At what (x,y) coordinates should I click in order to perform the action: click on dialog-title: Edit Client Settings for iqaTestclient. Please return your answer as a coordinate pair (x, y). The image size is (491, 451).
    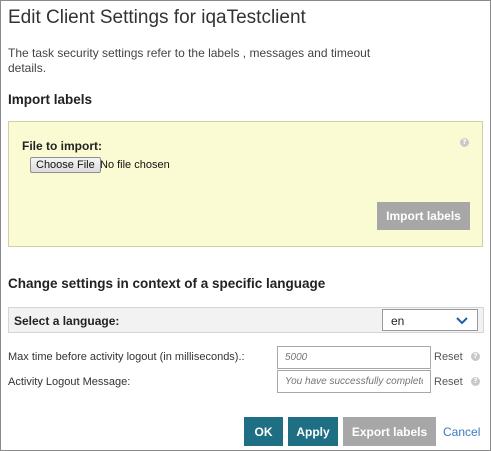
    Looking at the image, I should click on (157, 17).